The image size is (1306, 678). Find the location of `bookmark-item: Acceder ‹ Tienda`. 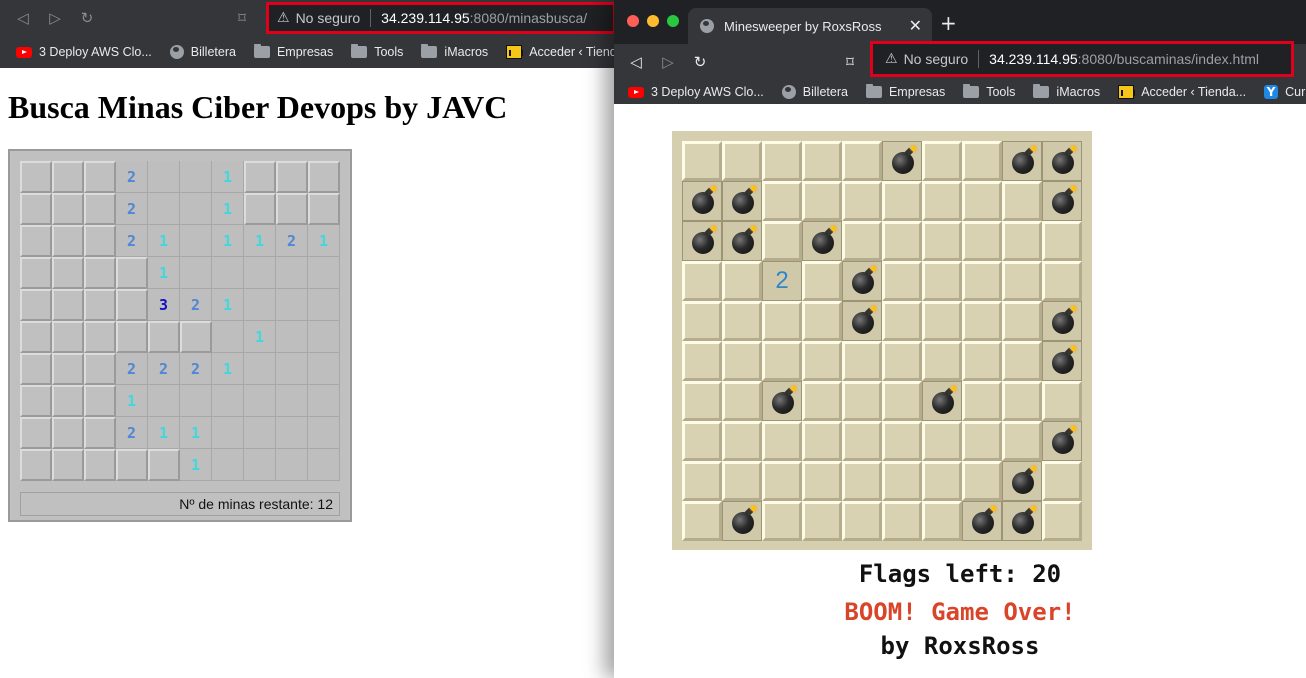

bookmark-item: Acceder ‹ Tienda is located at coordinates (563, 52).